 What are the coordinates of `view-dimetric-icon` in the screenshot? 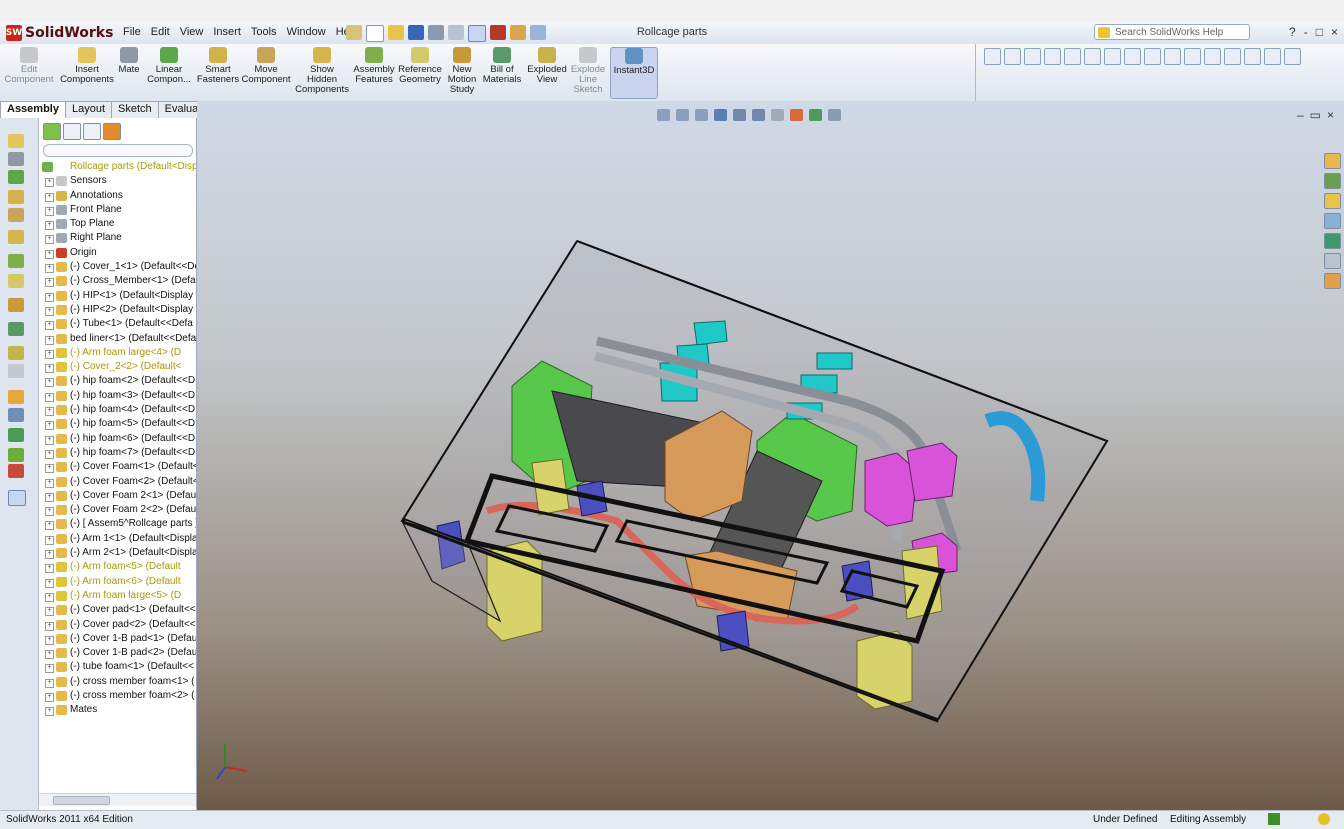 It's located at (1272, 56).